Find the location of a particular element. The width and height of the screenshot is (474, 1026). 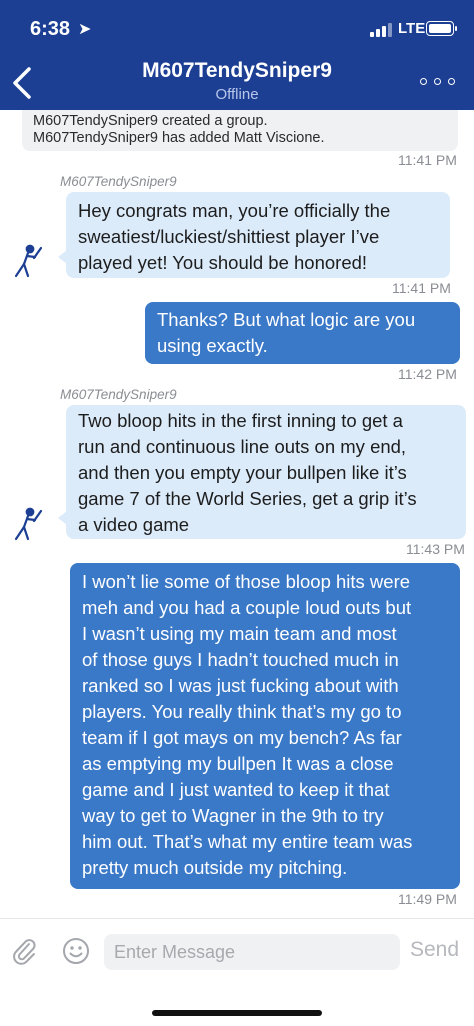

message-text: run and continuous line outs on my end, is located at coordinates (242, 446).